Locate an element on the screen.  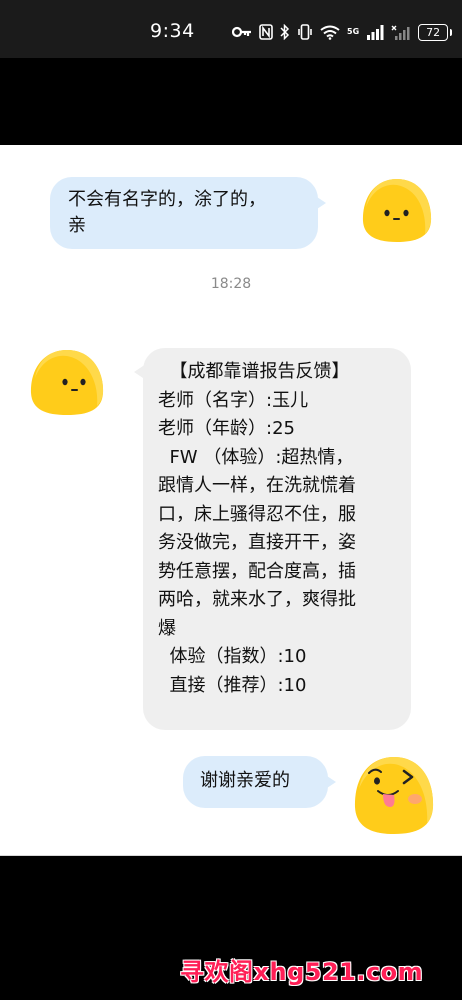
message-line: 不会有名字的，涂了的， is located at coordinates (167, 199).